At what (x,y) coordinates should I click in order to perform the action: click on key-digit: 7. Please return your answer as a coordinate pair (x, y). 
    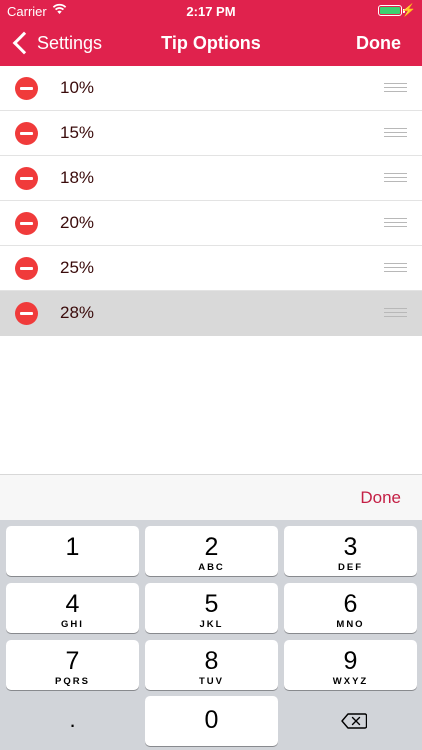
    Looking at the image, I should click on (72, 661).